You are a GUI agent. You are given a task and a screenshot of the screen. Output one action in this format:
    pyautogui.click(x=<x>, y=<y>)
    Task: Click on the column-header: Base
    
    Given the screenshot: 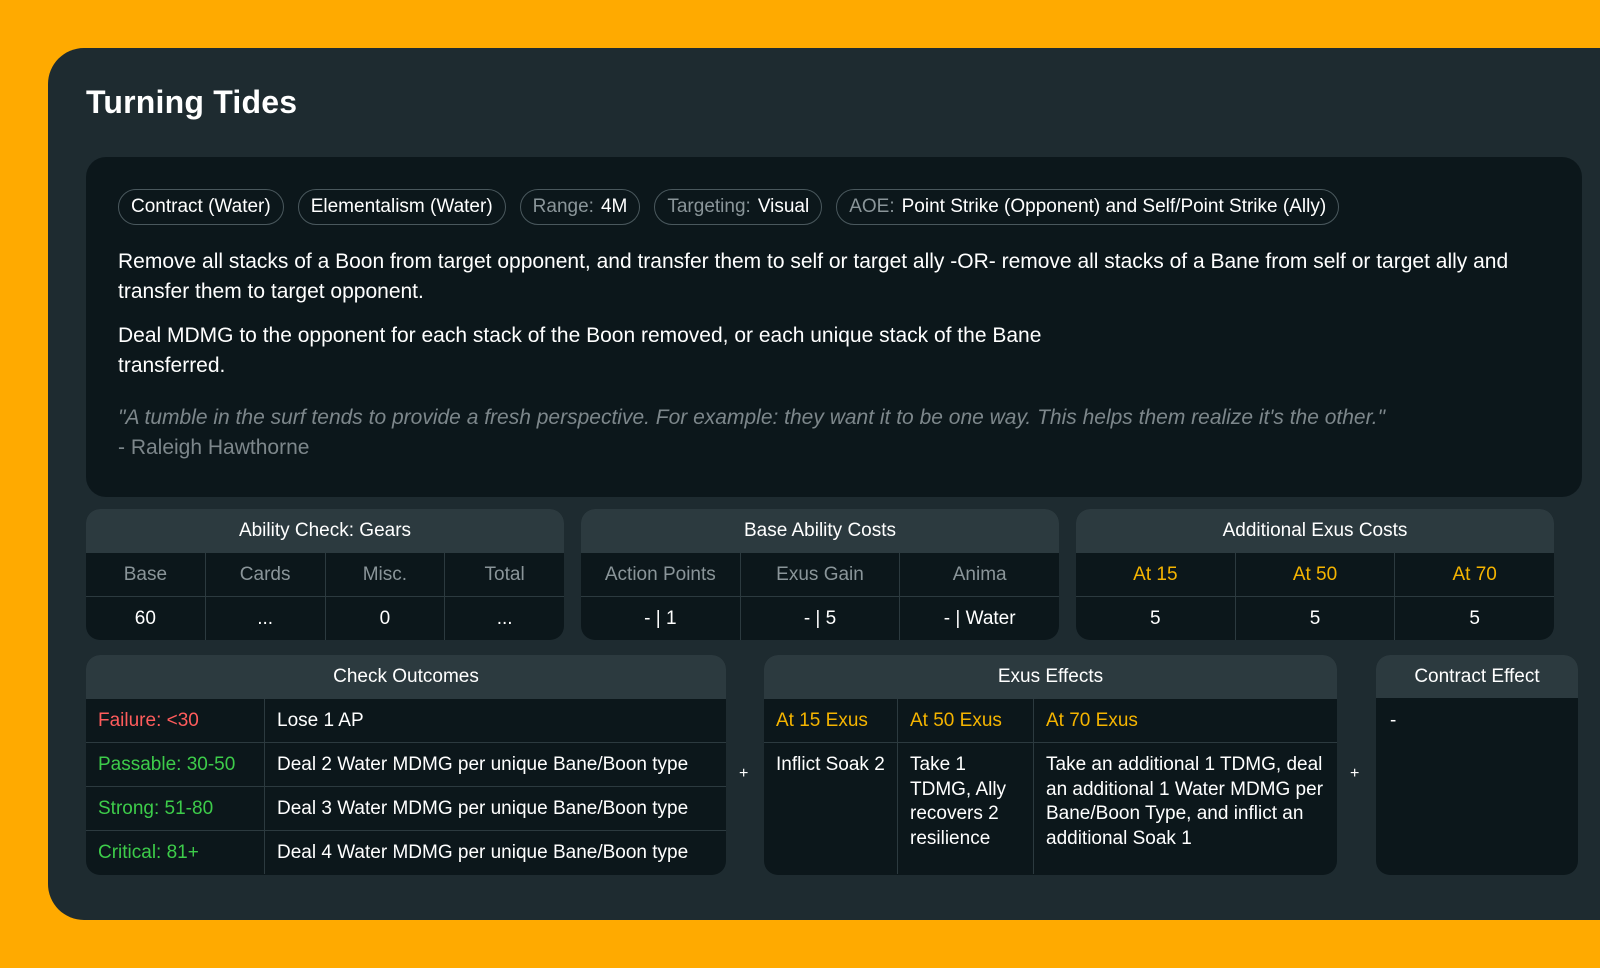 What is the action you would take?
    pyautogui.click(x=146, y=574)
    